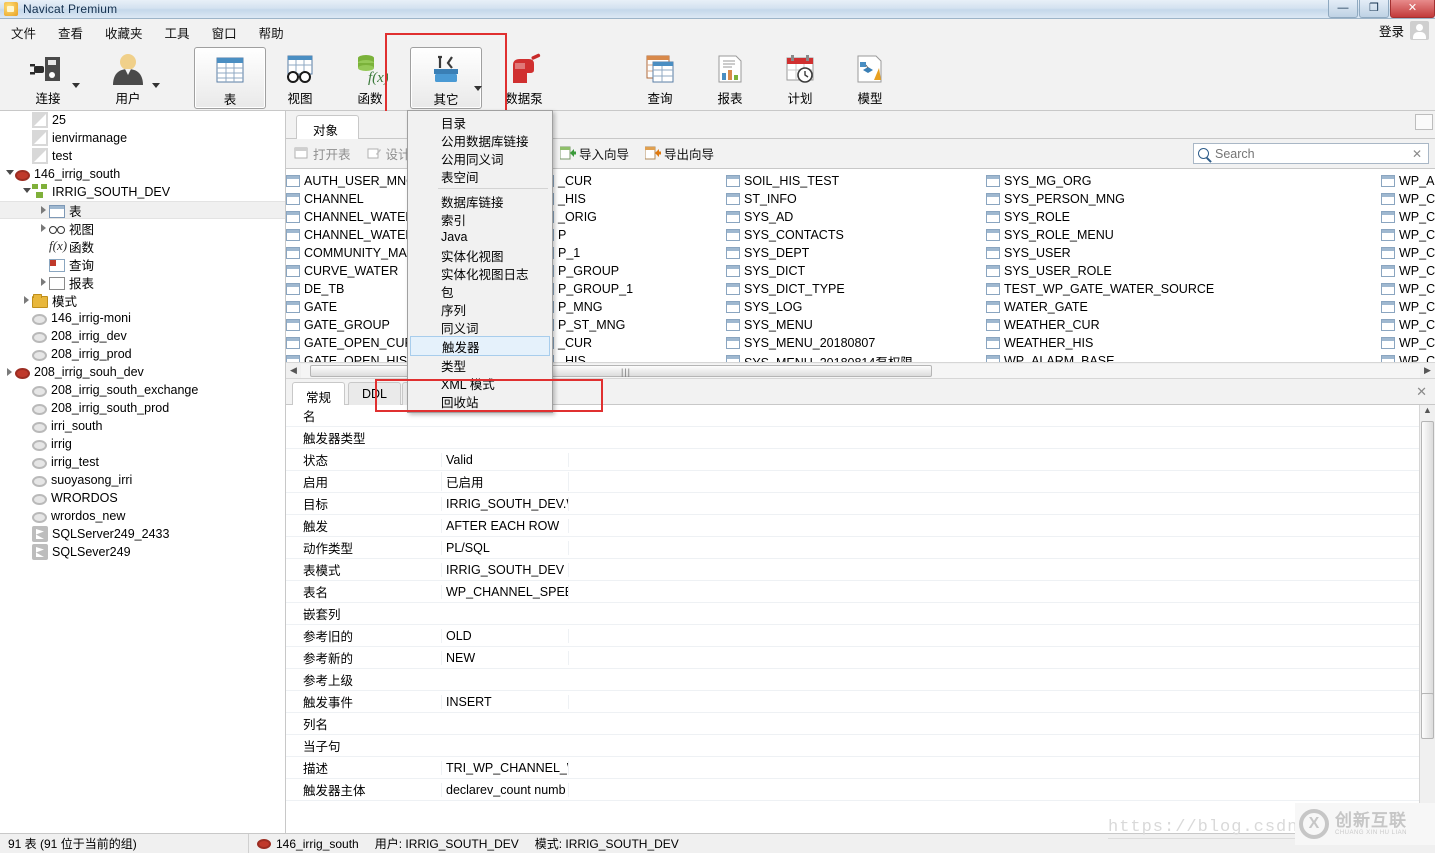 This screenshot has width=1435, height=853. Describe the element at coordinates (1408, 181) in the screenshot. I see `table-list-item: WP_ALARM_DEVICE` at that location.